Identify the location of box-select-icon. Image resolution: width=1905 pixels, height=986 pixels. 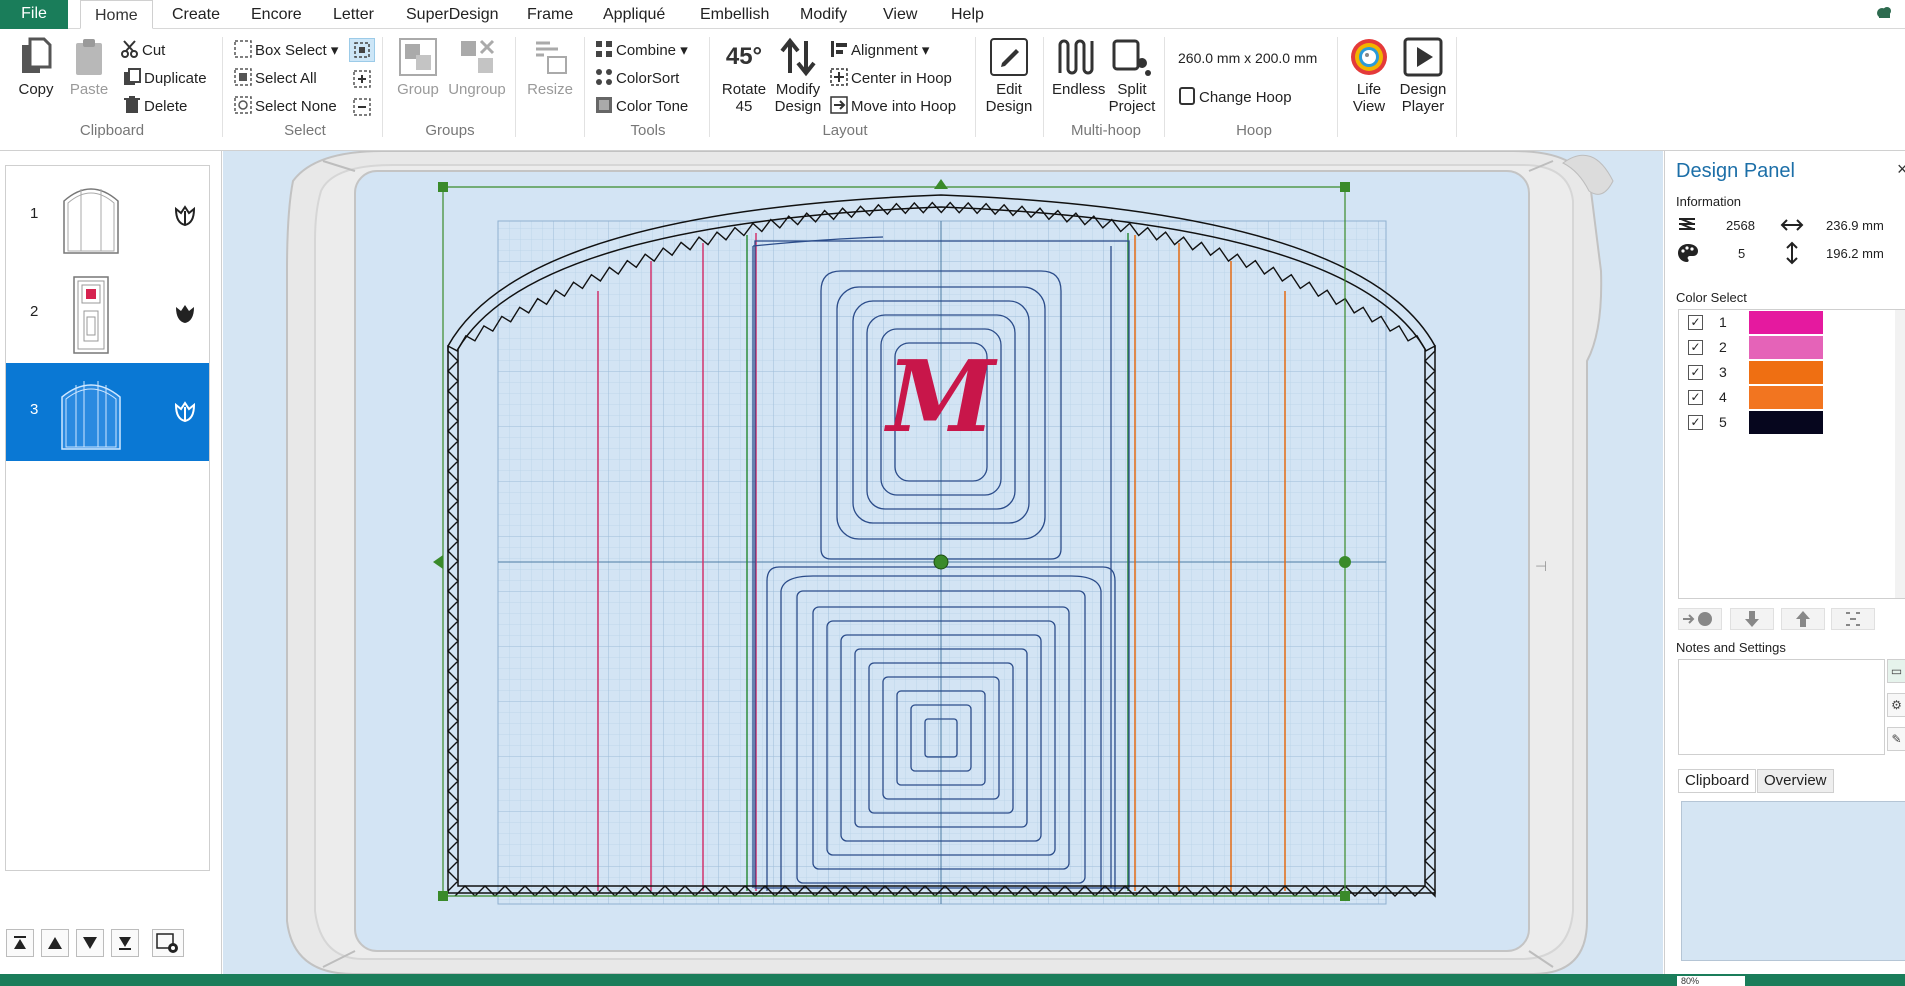
(243, 49).